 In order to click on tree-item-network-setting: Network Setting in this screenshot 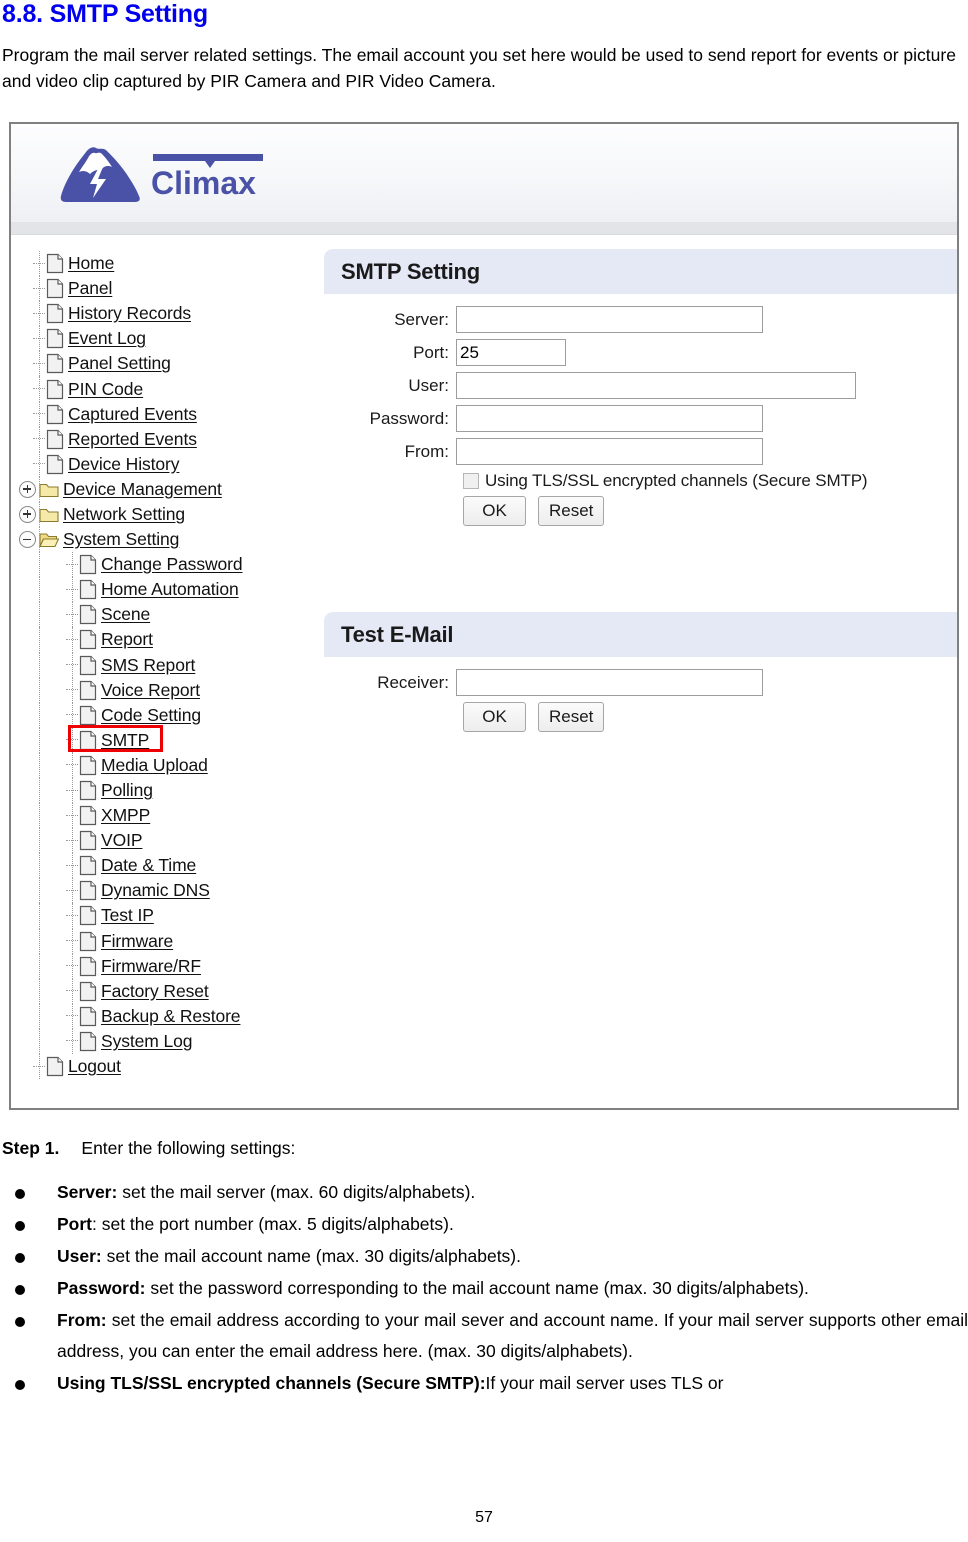, I will do `click(164, 514)`.